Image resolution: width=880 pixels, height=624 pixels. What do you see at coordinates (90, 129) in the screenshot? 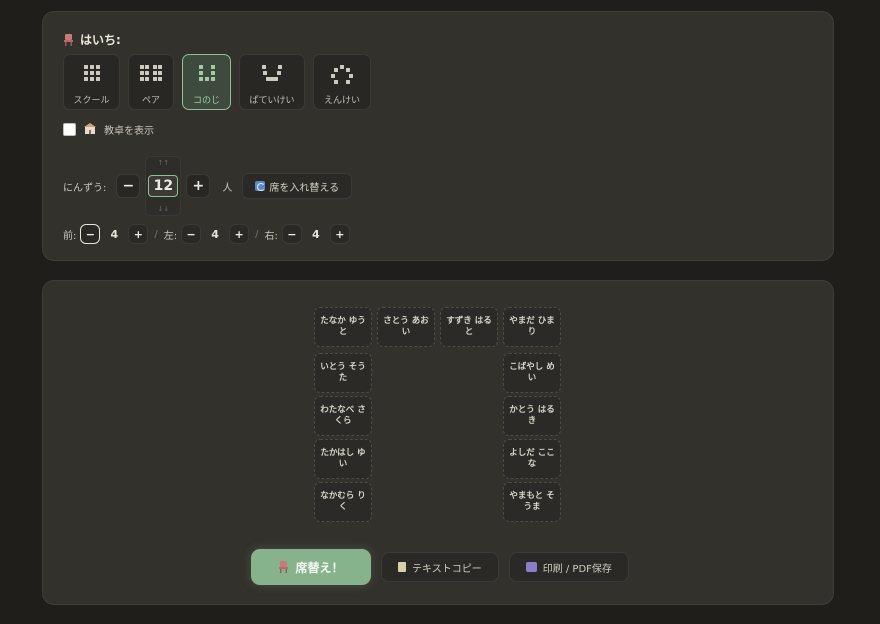
I see `school-icon` at bounding box center [90, 129].